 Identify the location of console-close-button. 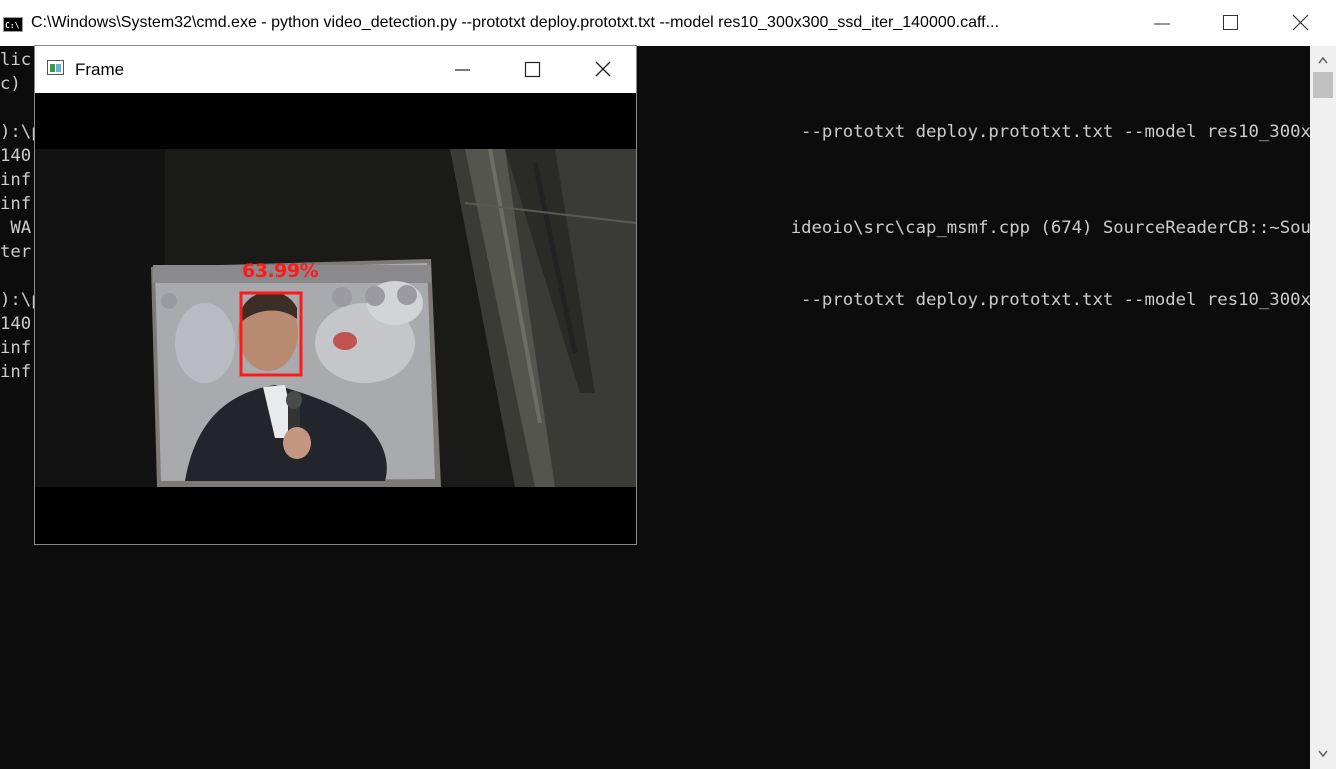
(1301, 23).